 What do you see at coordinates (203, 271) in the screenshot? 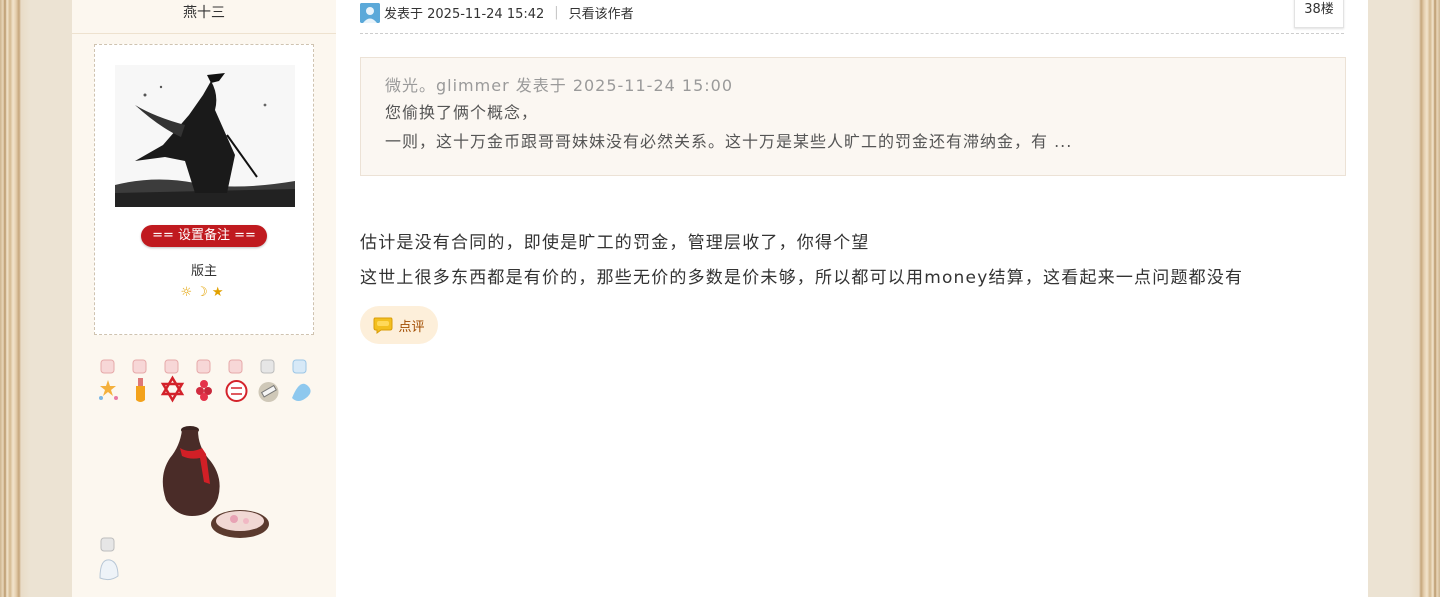
I see `author-role: 版主` at bounding box center [203, 271].